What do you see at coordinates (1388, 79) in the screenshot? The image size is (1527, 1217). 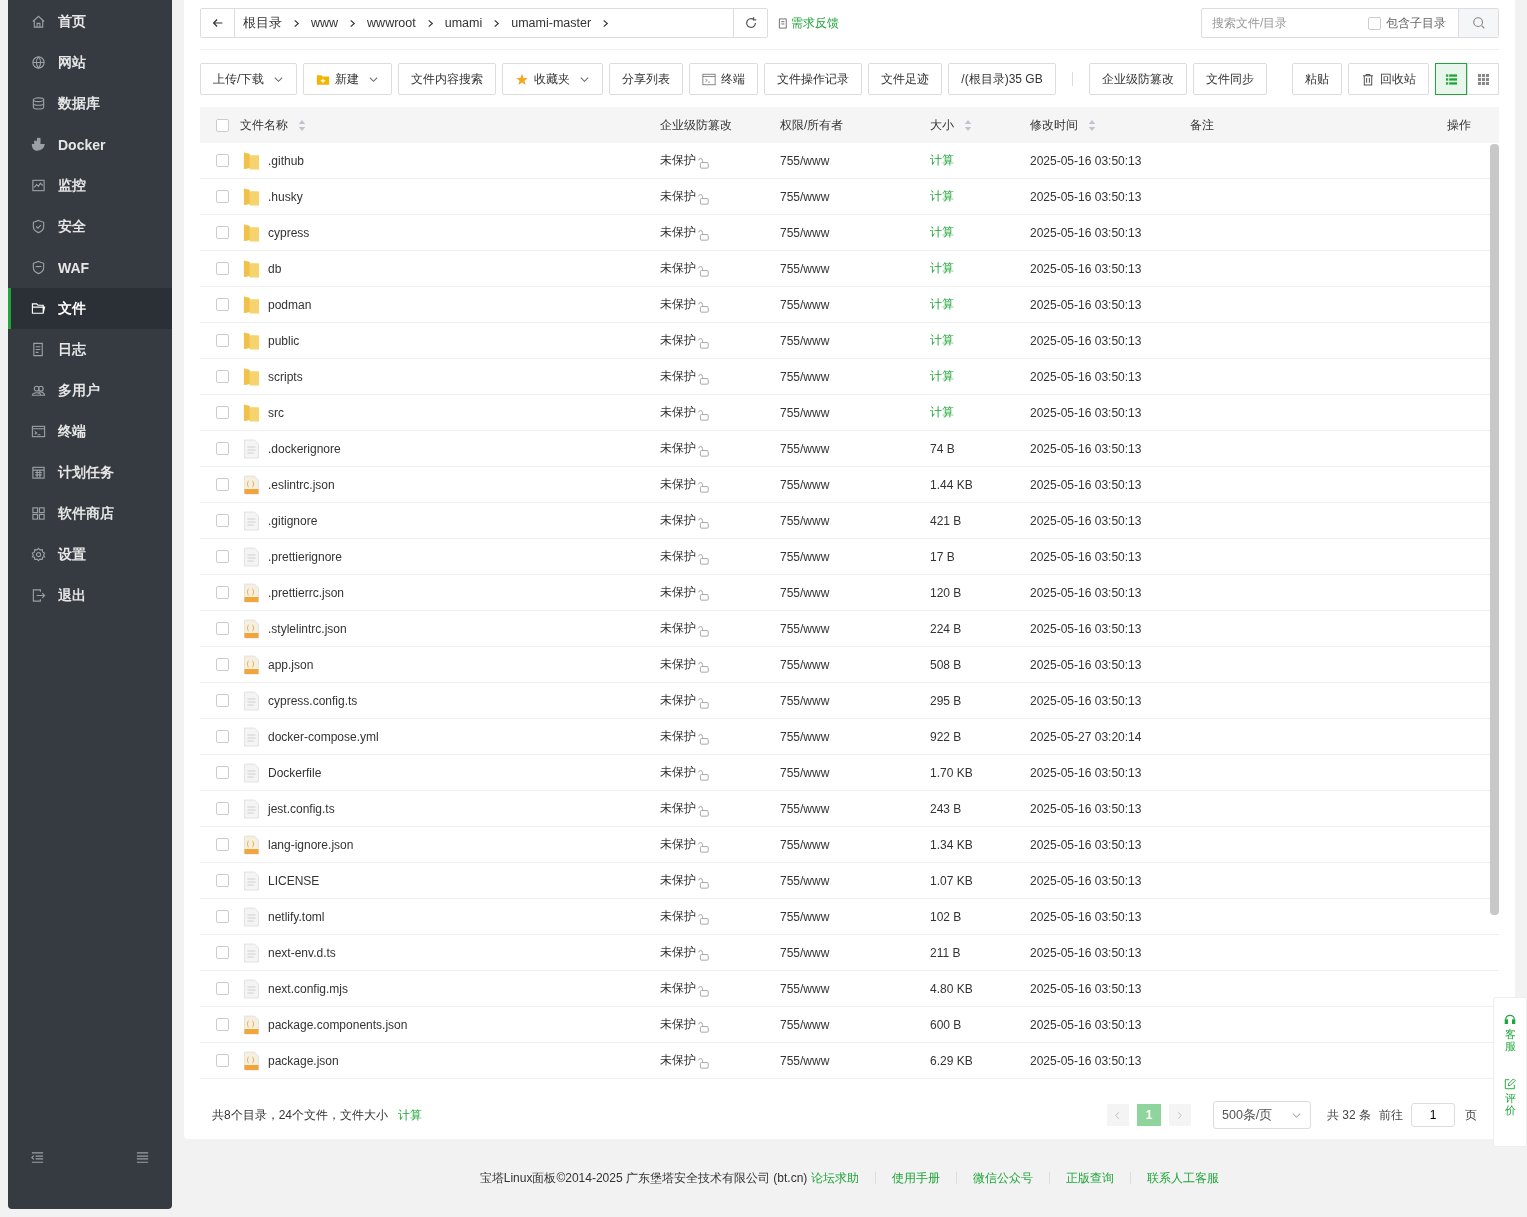 I see `toolbar-button: 回收站` at bounding box center [1388, 79].